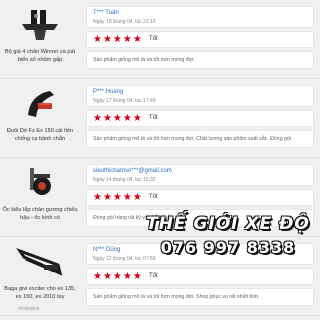 The height and width of the screenshot is (320, 320). What do you see at coordinates (124, 259) in the screenshot?
I see `review-date: Ngày 12 tháng 04, lúc 07:59` at bounding box center [124, 259].